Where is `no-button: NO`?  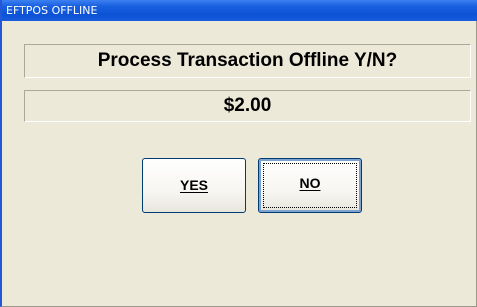 no-button: NO is located at coordinates (310, 185).